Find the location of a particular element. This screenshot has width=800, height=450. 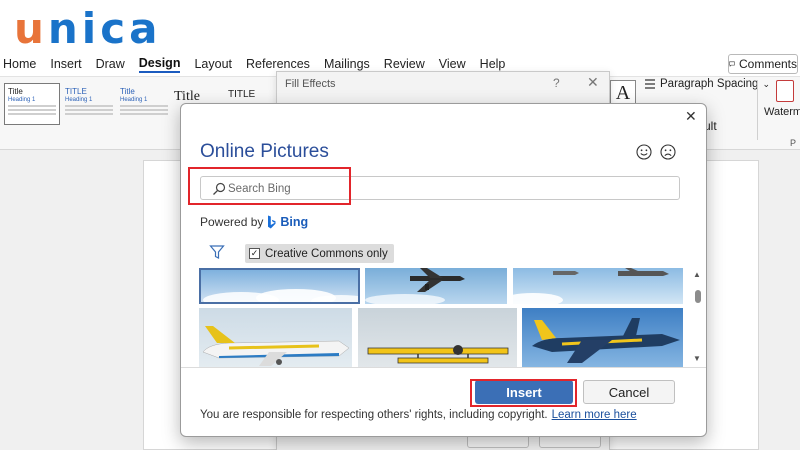

scroll-thumb is located at coordinates (698, 296).